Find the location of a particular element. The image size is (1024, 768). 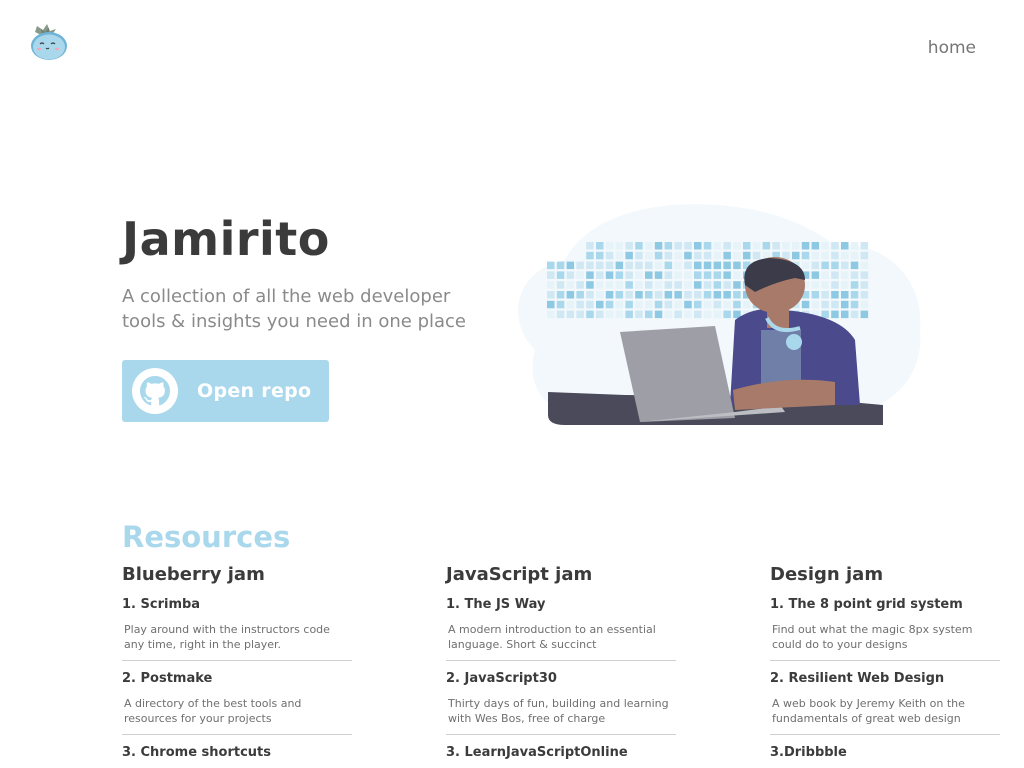

nav-home-link: home is located at coordinates (952, 48).